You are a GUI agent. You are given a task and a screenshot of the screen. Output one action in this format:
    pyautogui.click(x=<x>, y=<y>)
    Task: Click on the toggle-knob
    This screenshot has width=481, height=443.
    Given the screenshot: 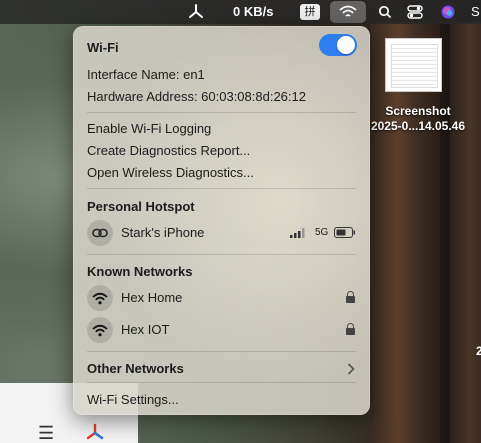 What is the action you would take?
    pyautogui.click(x=346, y=45)
    